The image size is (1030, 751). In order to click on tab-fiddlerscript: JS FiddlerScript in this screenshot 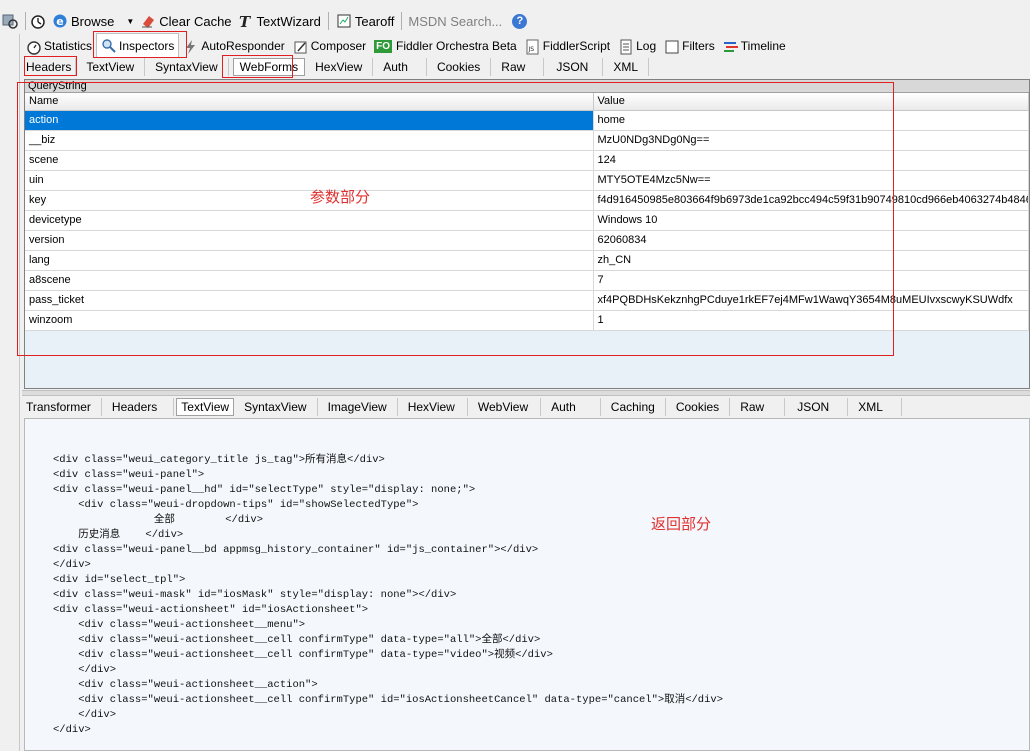, I will do `click(567, 46)`.